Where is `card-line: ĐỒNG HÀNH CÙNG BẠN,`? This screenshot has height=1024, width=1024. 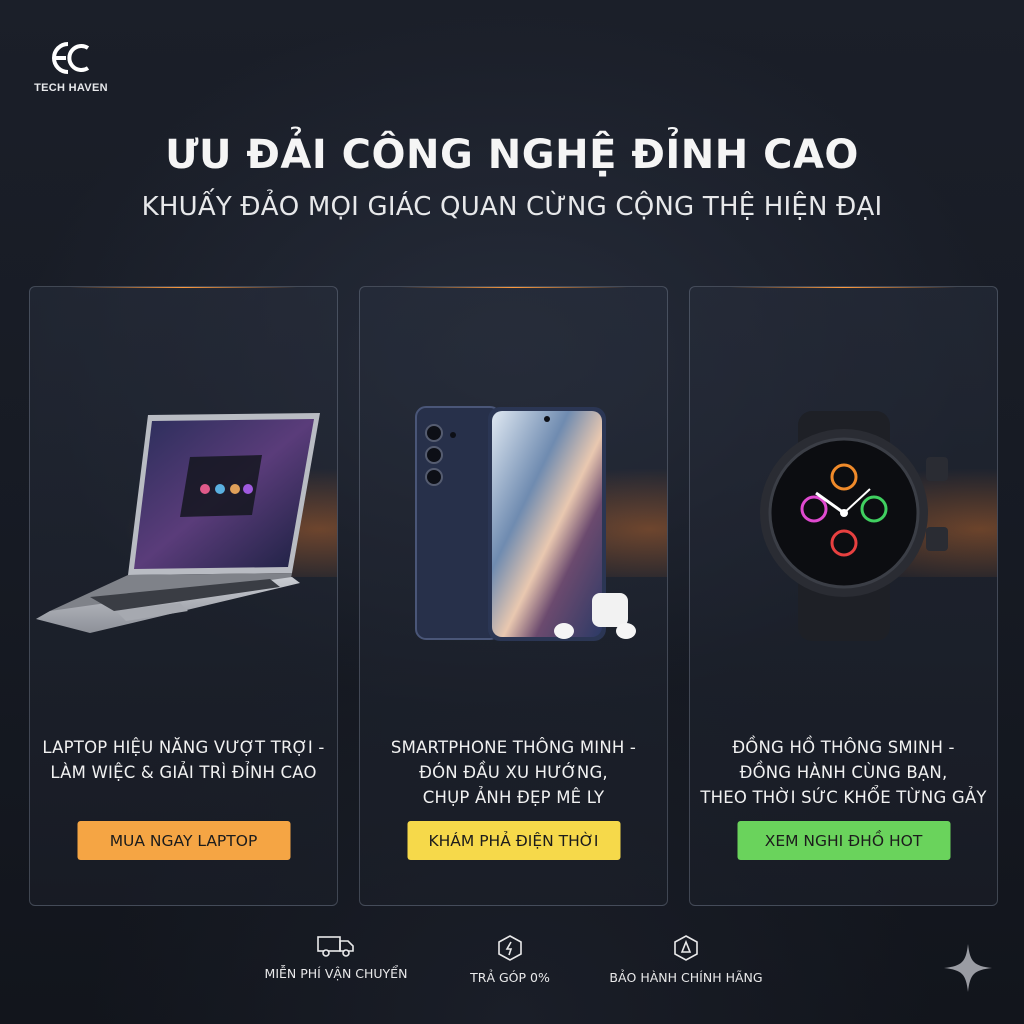 card-line: ĐỒNG HÀNH CÙNG BẠN, is located at coordinates (843, 772).